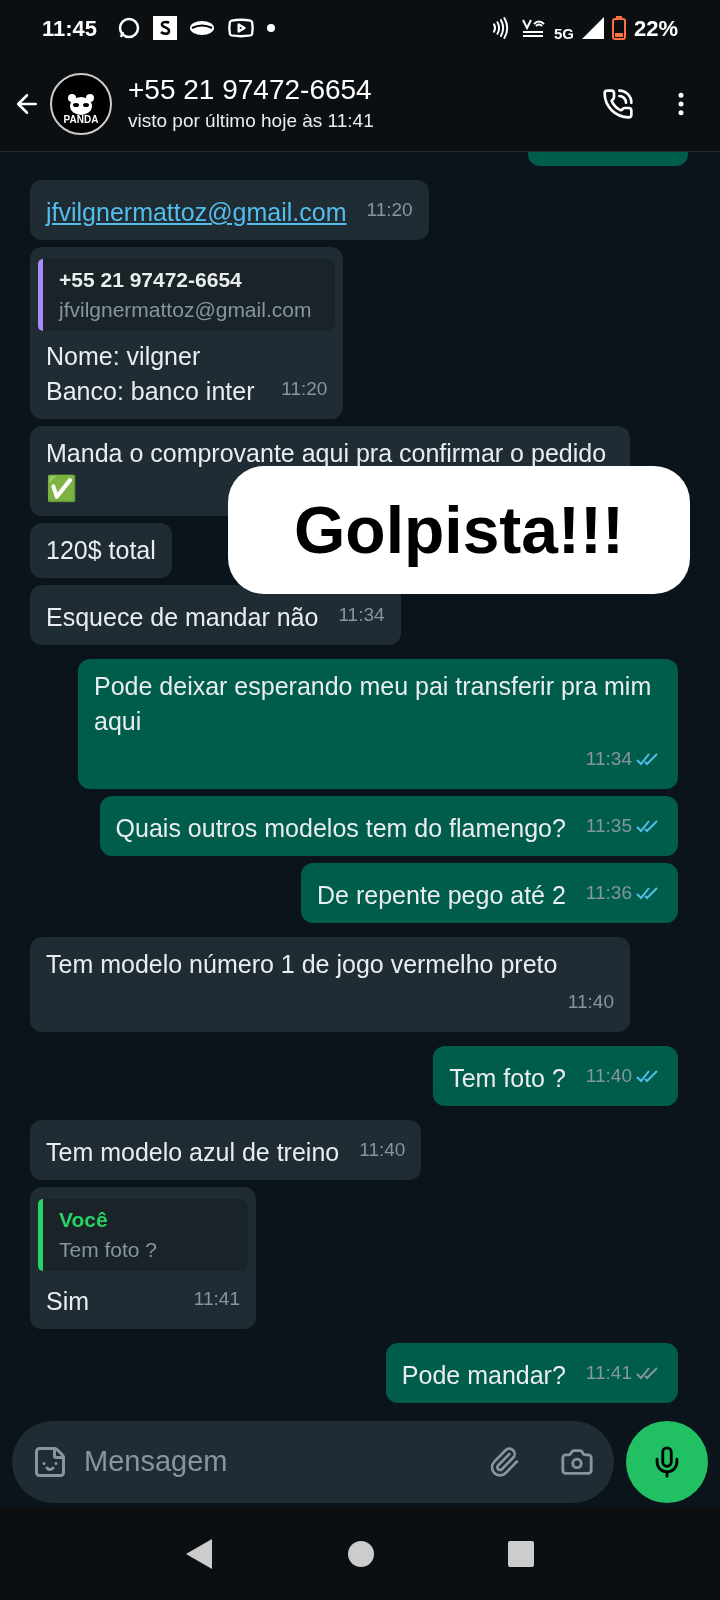  Describe the element at coordinates (655, 28) in the screenshot. I see `battery-level: 22%` at that location.